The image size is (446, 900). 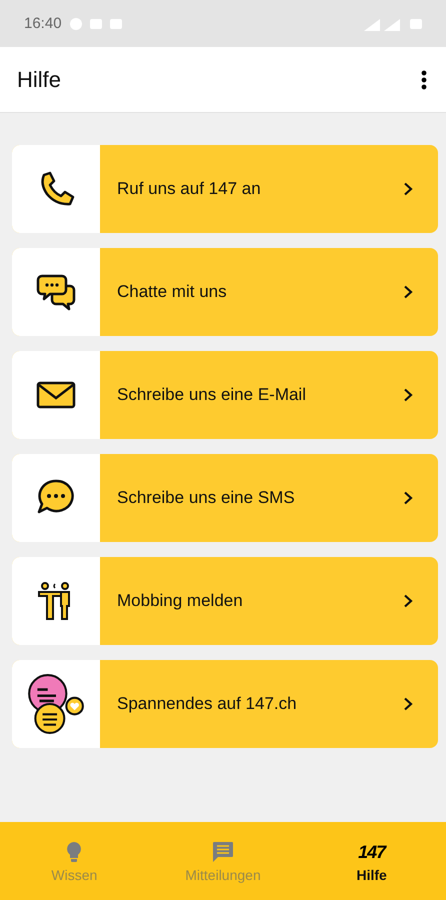 What do you see at coordinates (225, 704) in the screenshot?
I see `help-option-card: Spannendes auf 147.ch` at bounding box center [225, 704].